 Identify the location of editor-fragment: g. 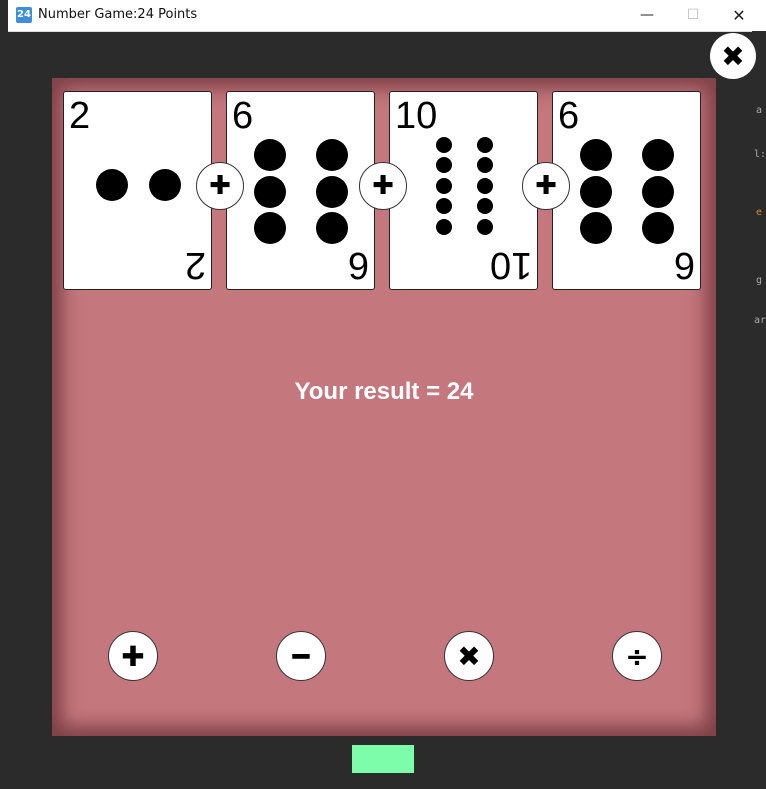
(759, 280).